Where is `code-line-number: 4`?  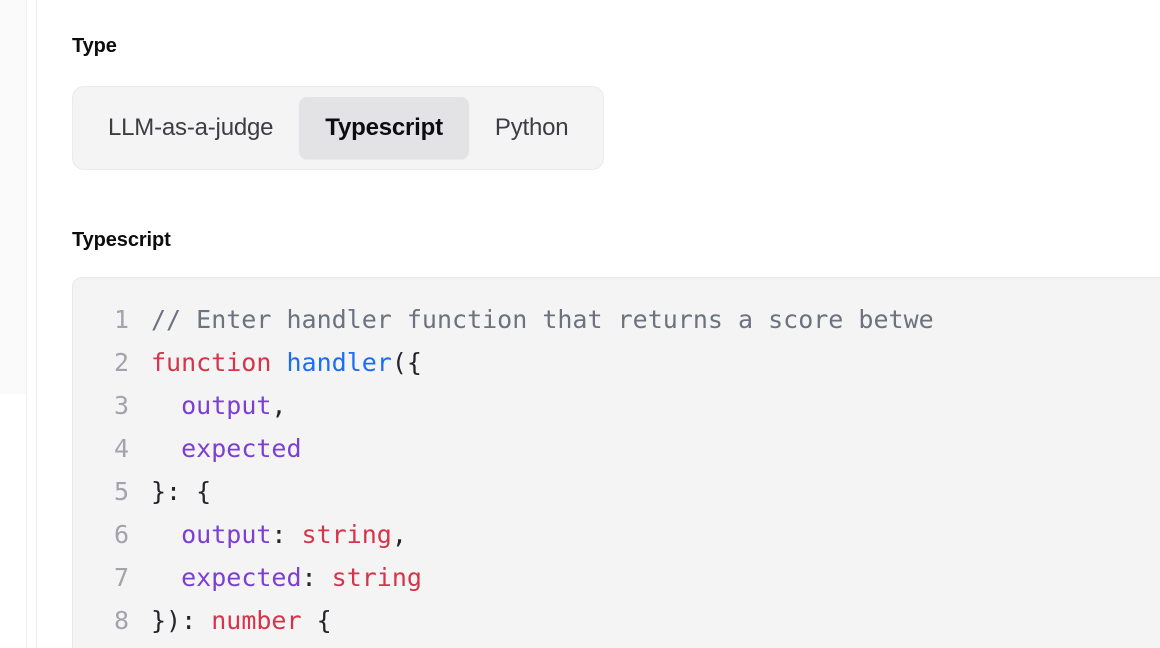 code-line-number: 4 is located at coordinates (121, 448).